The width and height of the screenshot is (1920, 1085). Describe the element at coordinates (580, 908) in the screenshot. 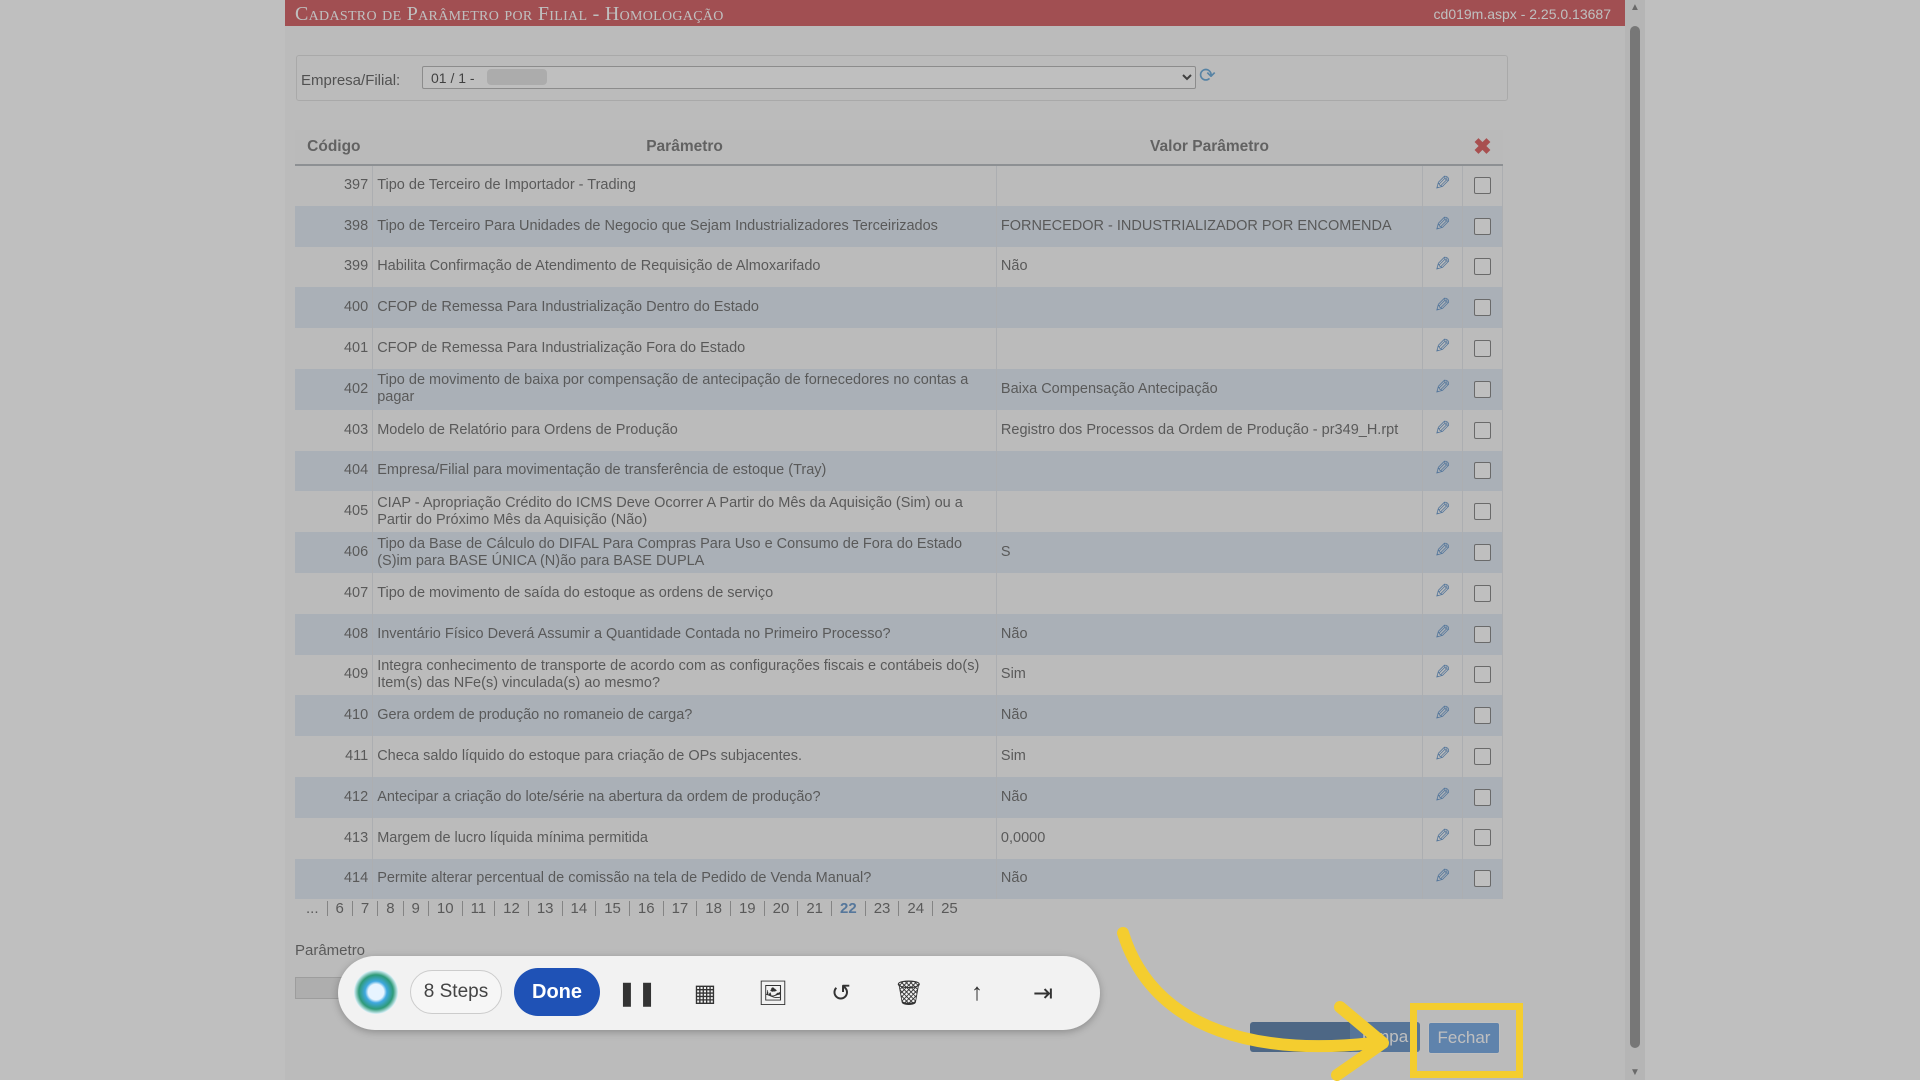

I see `page-link: 14` at that location.